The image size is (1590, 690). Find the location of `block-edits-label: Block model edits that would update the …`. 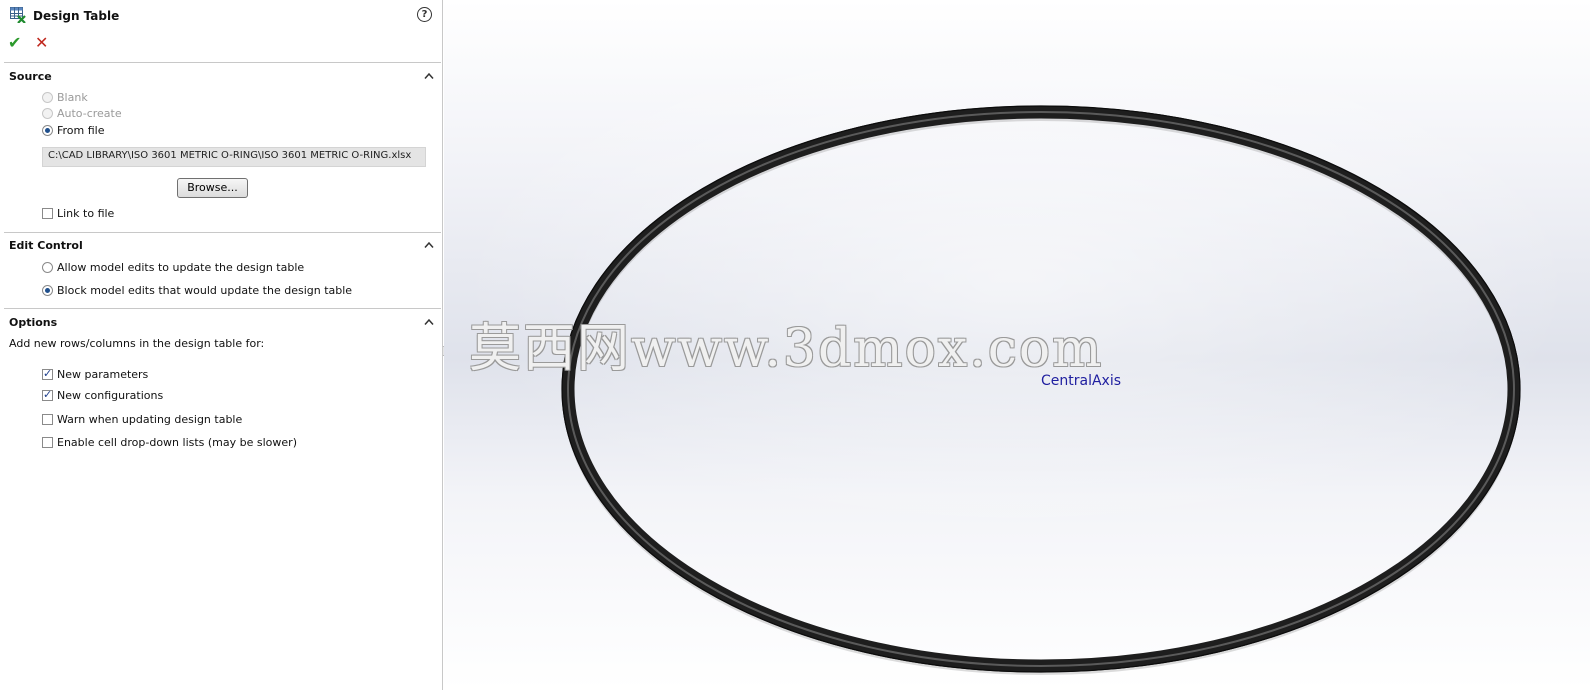

block-edits-label: Block model edits that would update the … is located at coordinates (205, 290).